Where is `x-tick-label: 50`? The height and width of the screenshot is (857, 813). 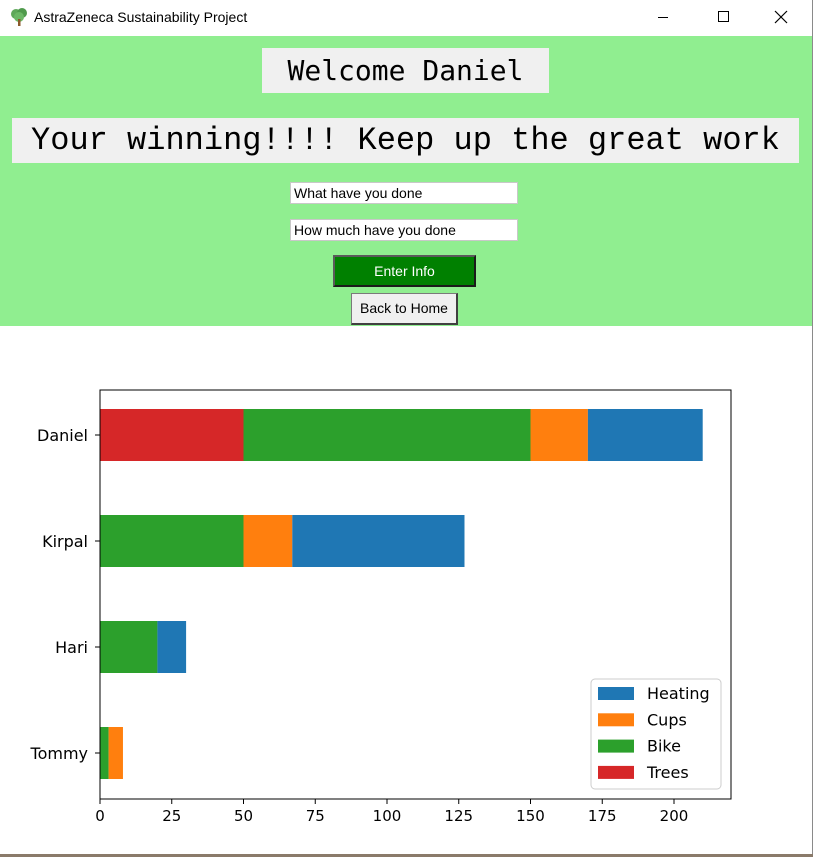
x-tick-label: 50 is located at coordinates (243, 816).